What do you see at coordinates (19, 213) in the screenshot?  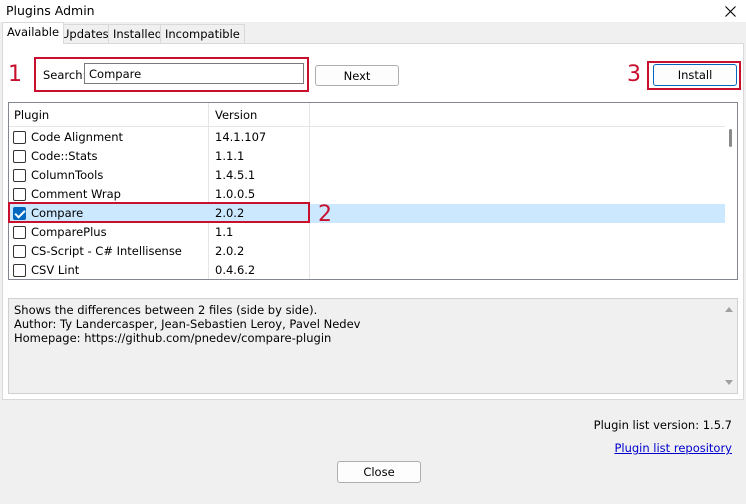 I see `checkbox-checked` at bounding box center [19, 213].